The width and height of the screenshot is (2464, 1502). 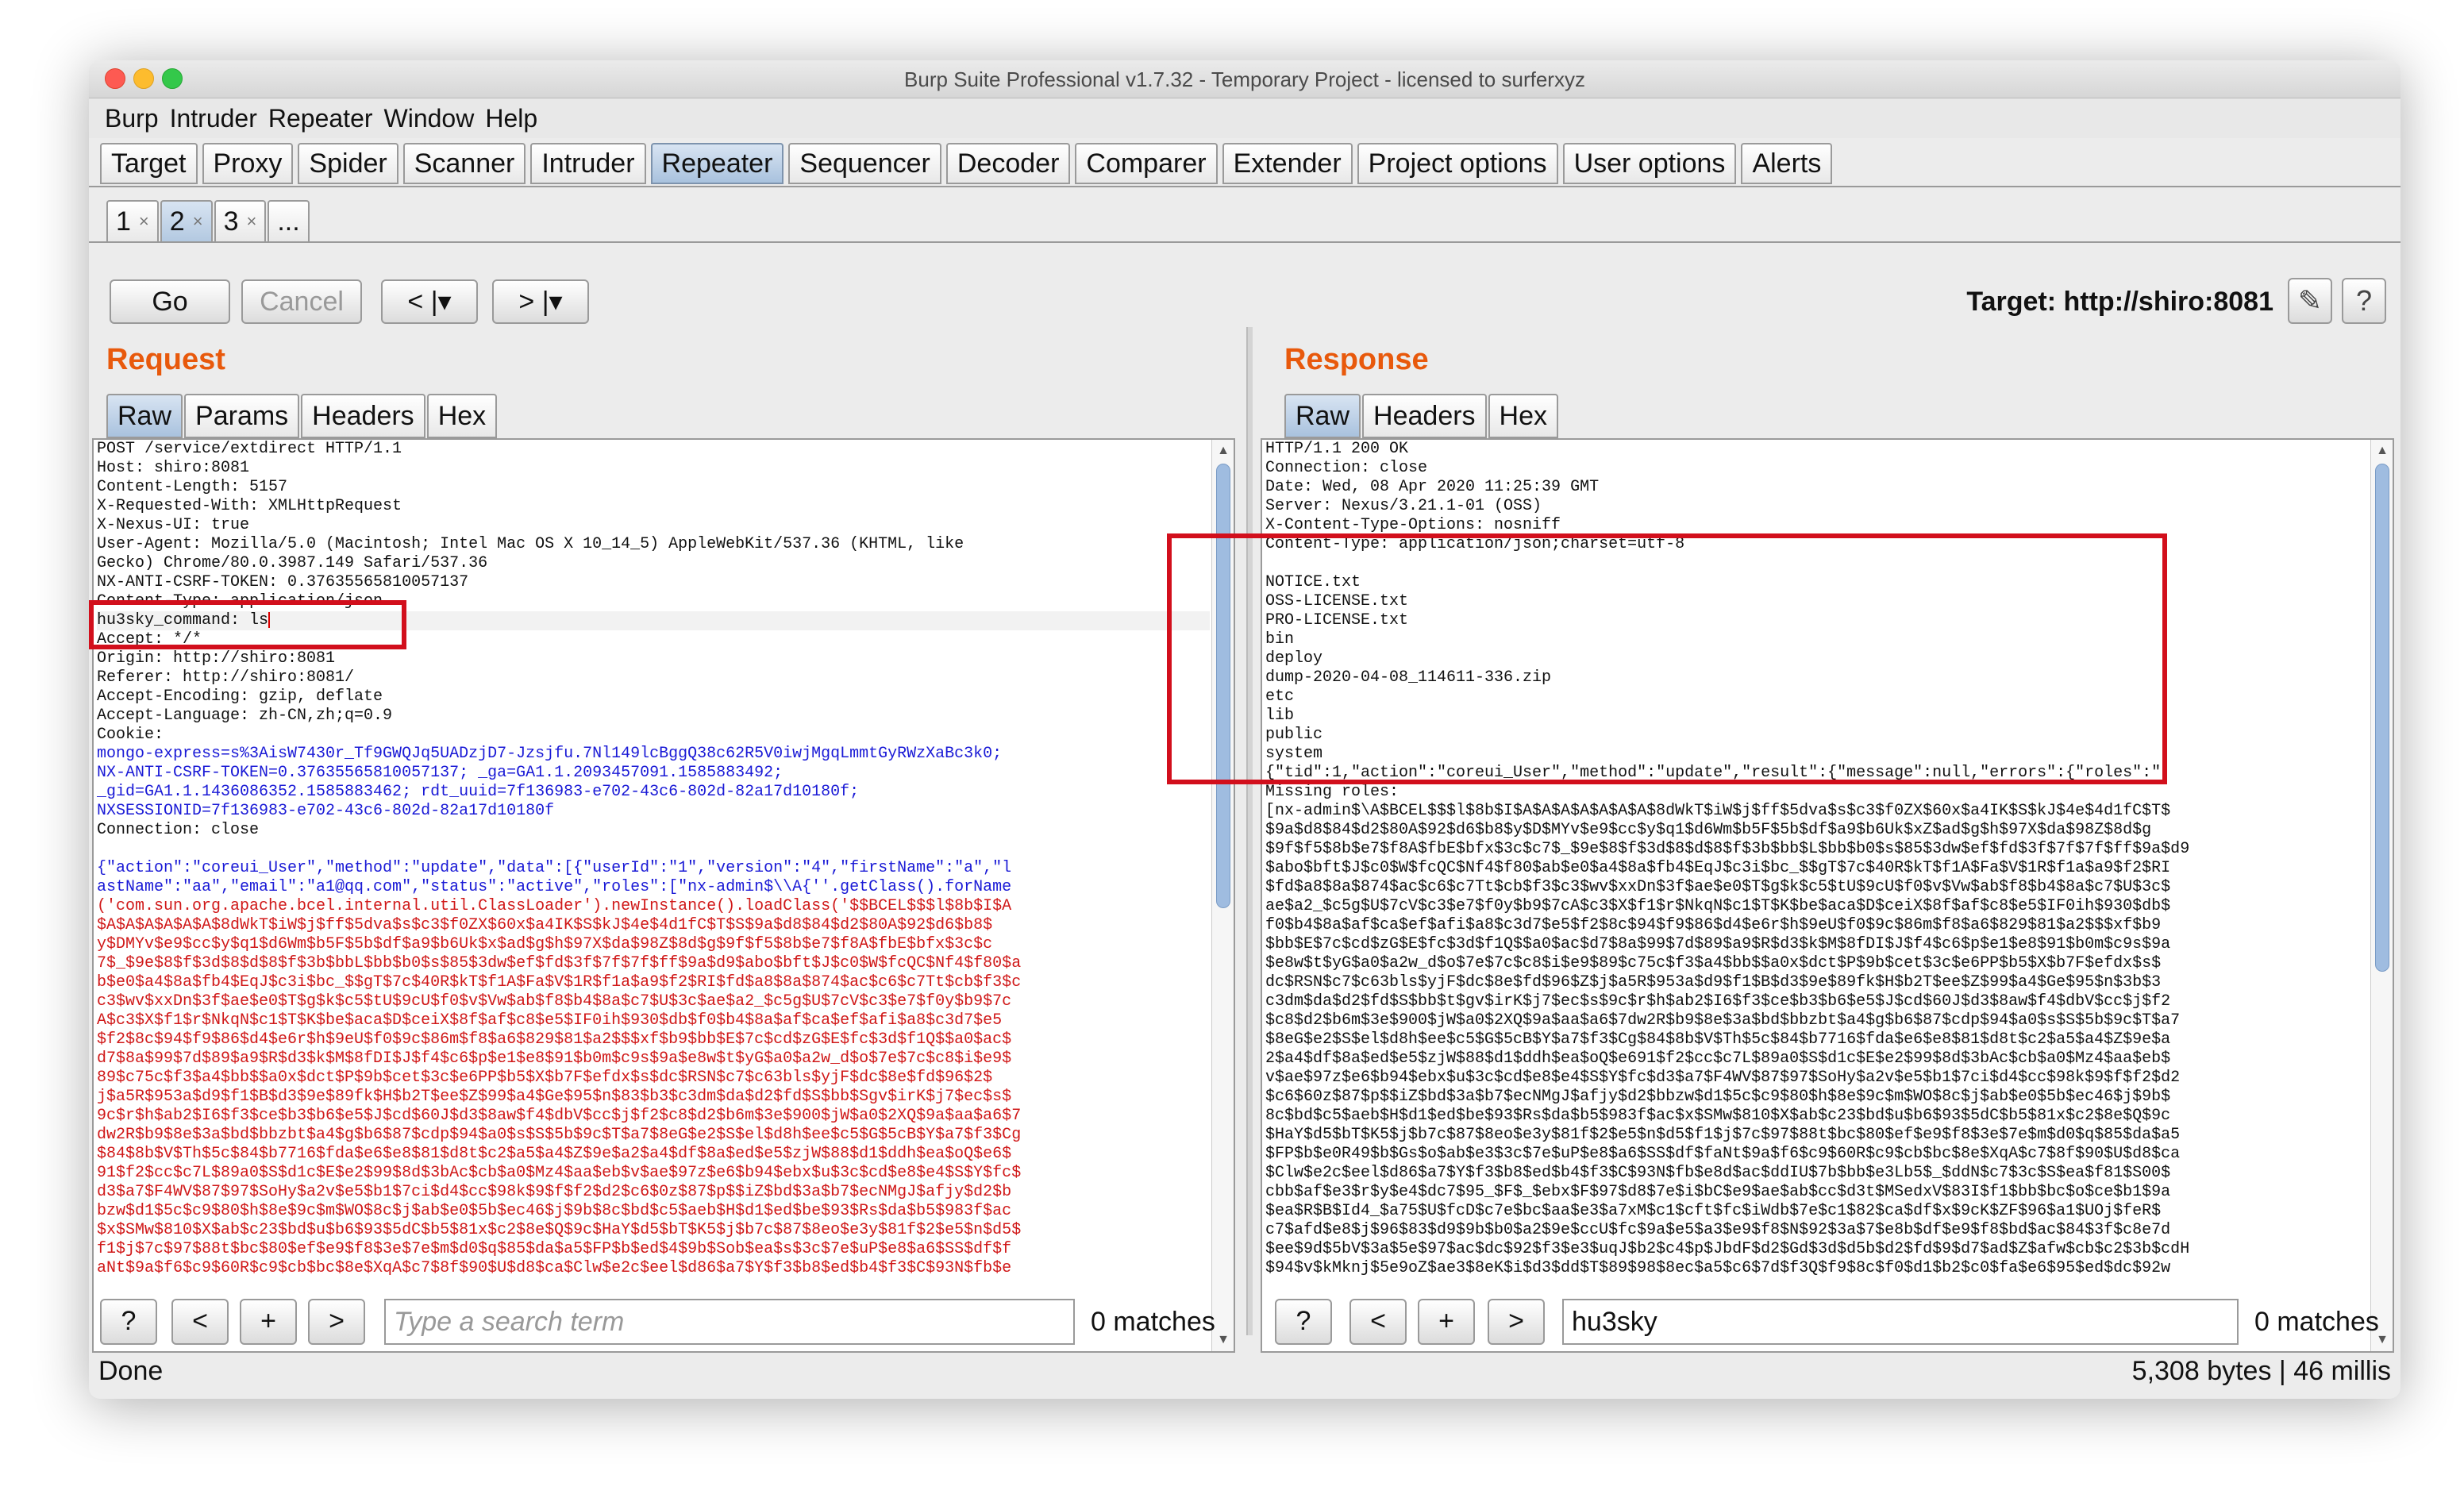 I want to click on tab-target: Target, so click(x=149, y=163).